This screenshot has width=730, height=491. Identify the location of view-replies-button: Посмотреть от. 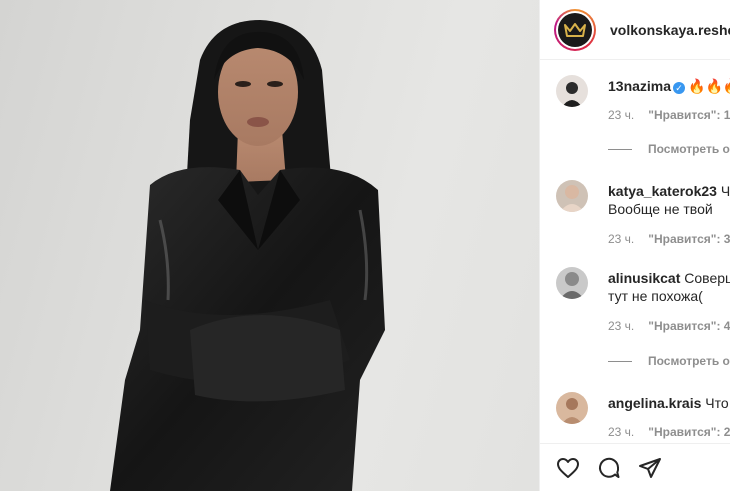
(669, 361).